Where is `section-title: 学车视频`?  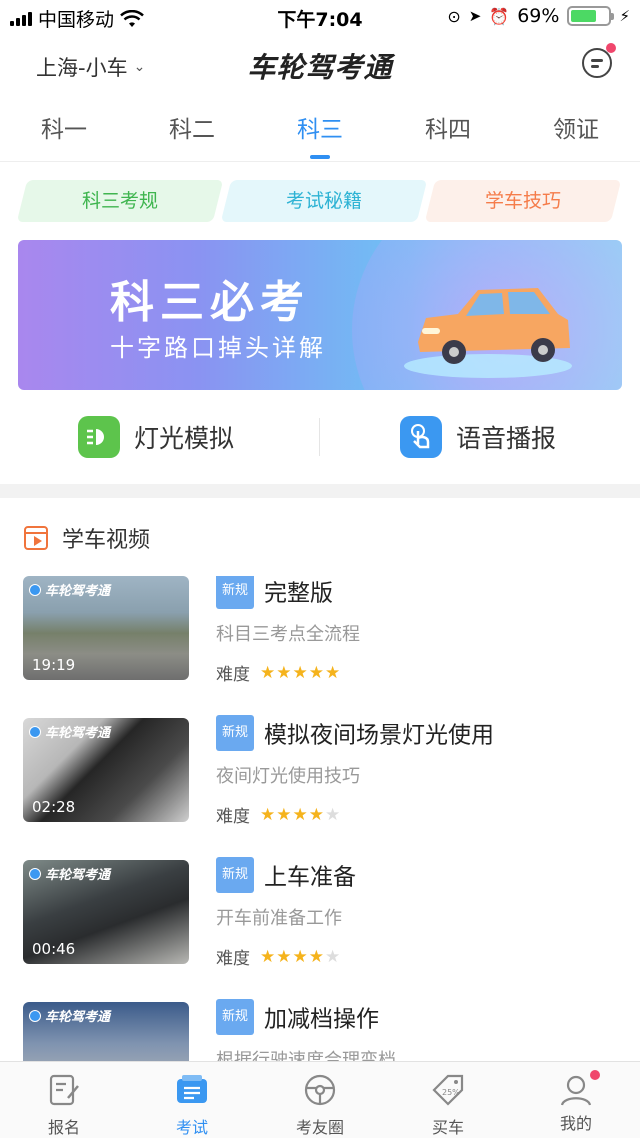 section-title: 学车视频 is located at coordinates (106, 540).